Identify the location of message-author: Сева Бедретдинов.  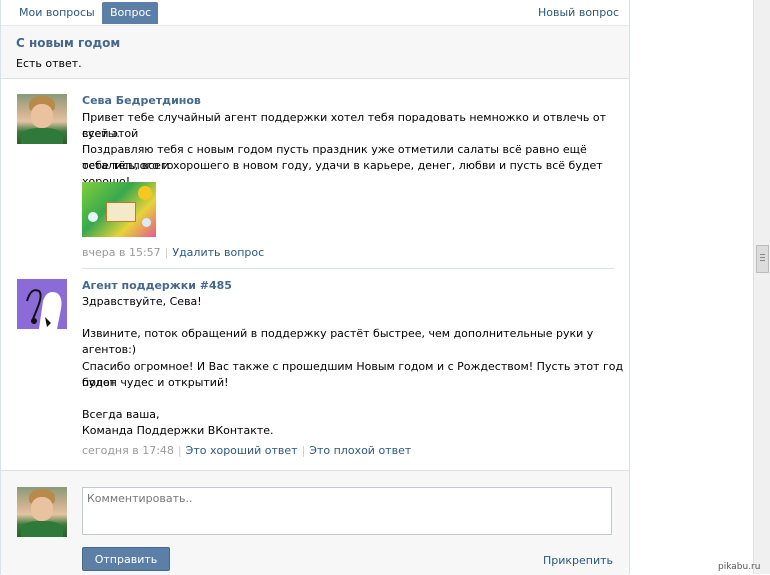
(141, 100).